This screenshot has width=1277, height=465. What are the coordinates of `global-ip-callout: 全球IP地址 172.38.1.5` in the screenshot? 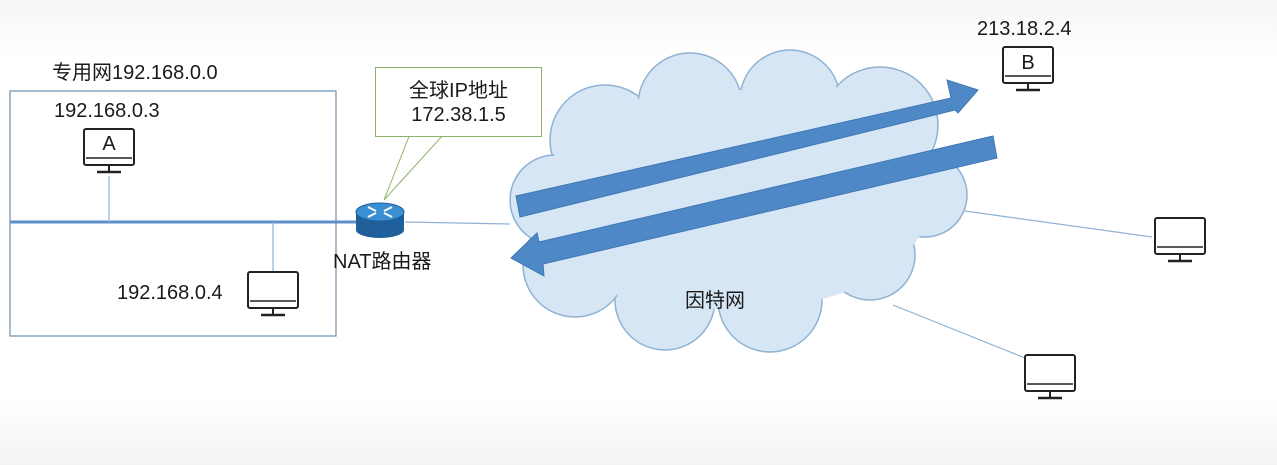 It's located at (458, 102).